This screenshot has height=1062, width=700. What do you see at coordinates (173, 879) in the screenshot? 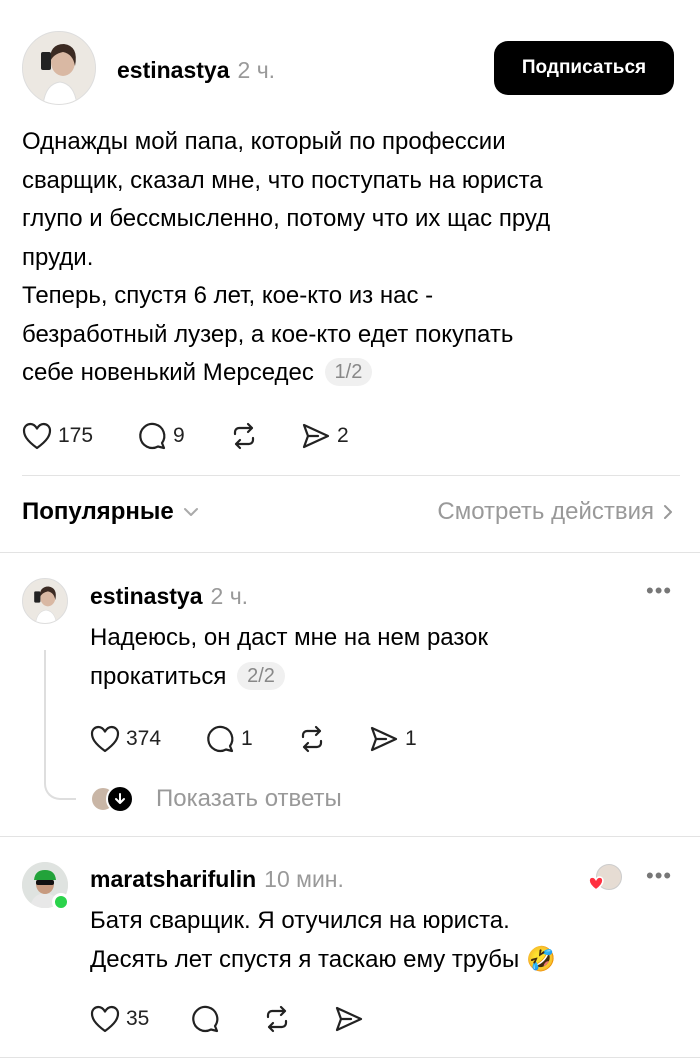
I see `username: maratsharifulin` at bounding box center [173, 879].